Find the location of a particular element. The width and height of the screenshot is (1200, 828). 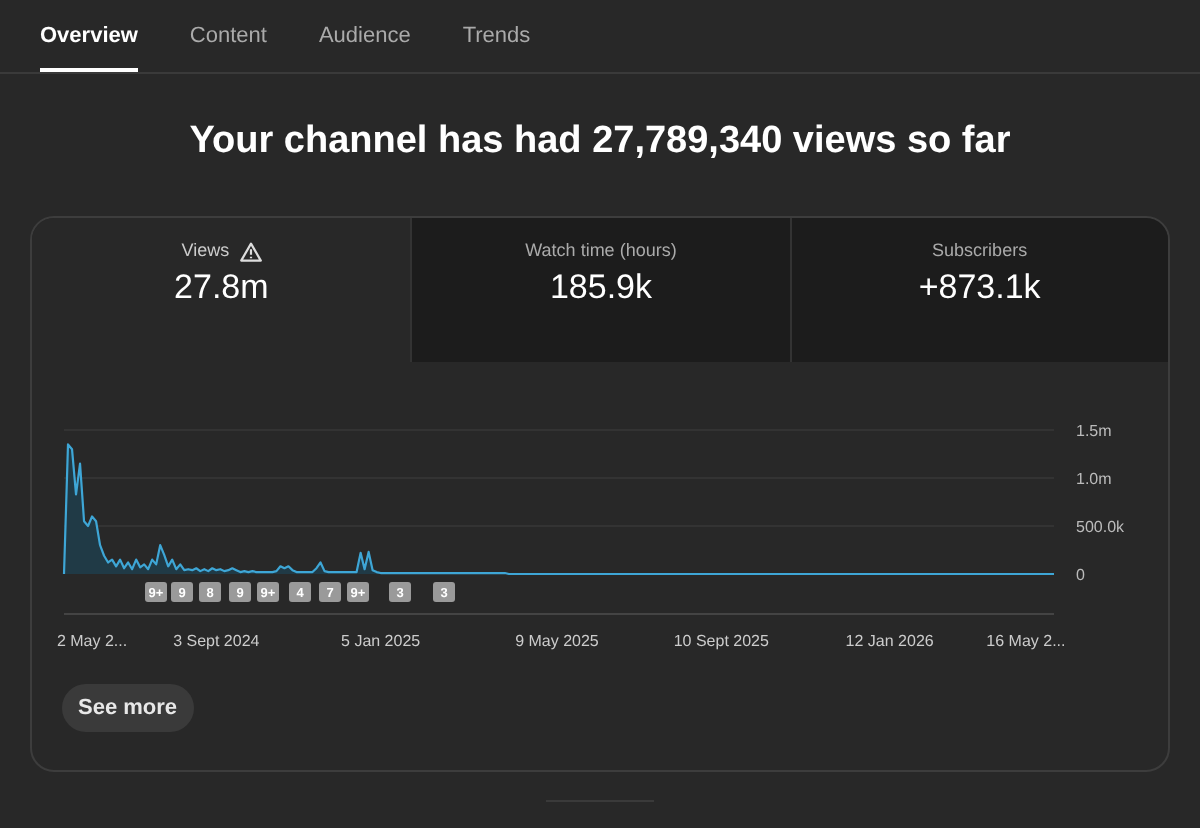

metric-tab: Views 27.8m is located at coordinates (221, 290).